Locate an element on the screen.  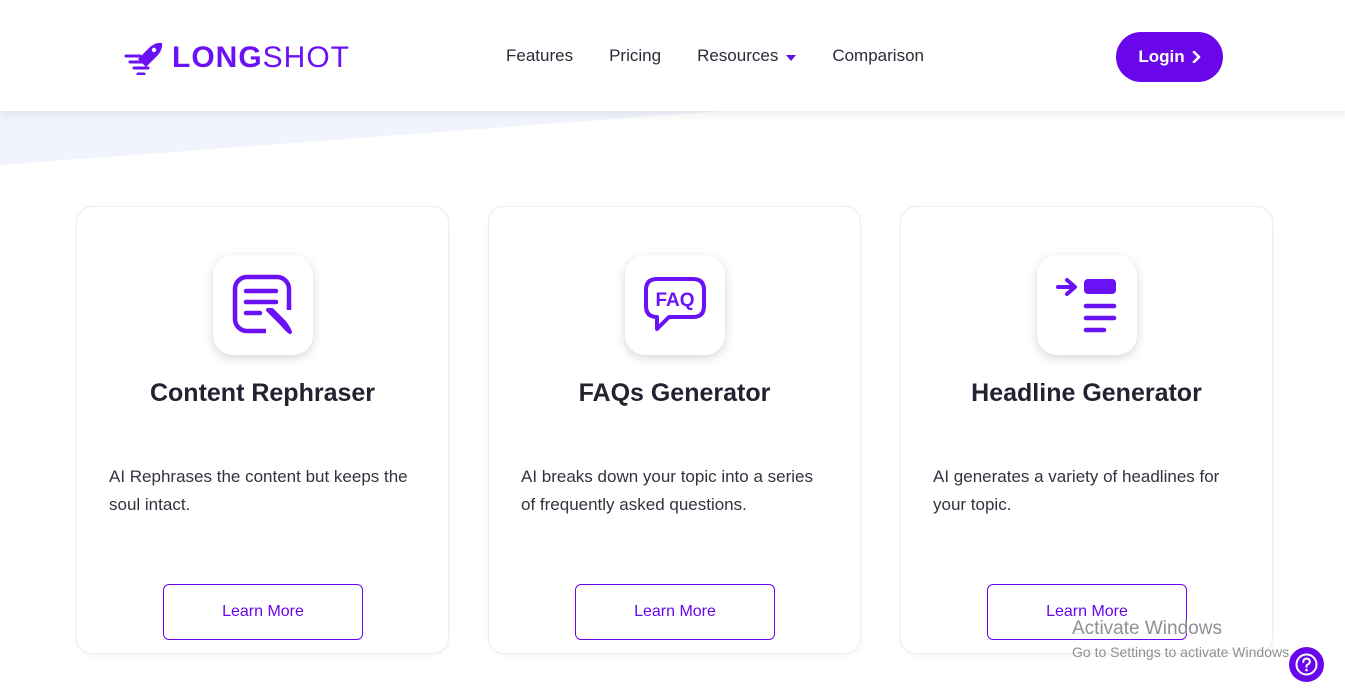
headline-list-icon is located at coordinates (1086, 305).